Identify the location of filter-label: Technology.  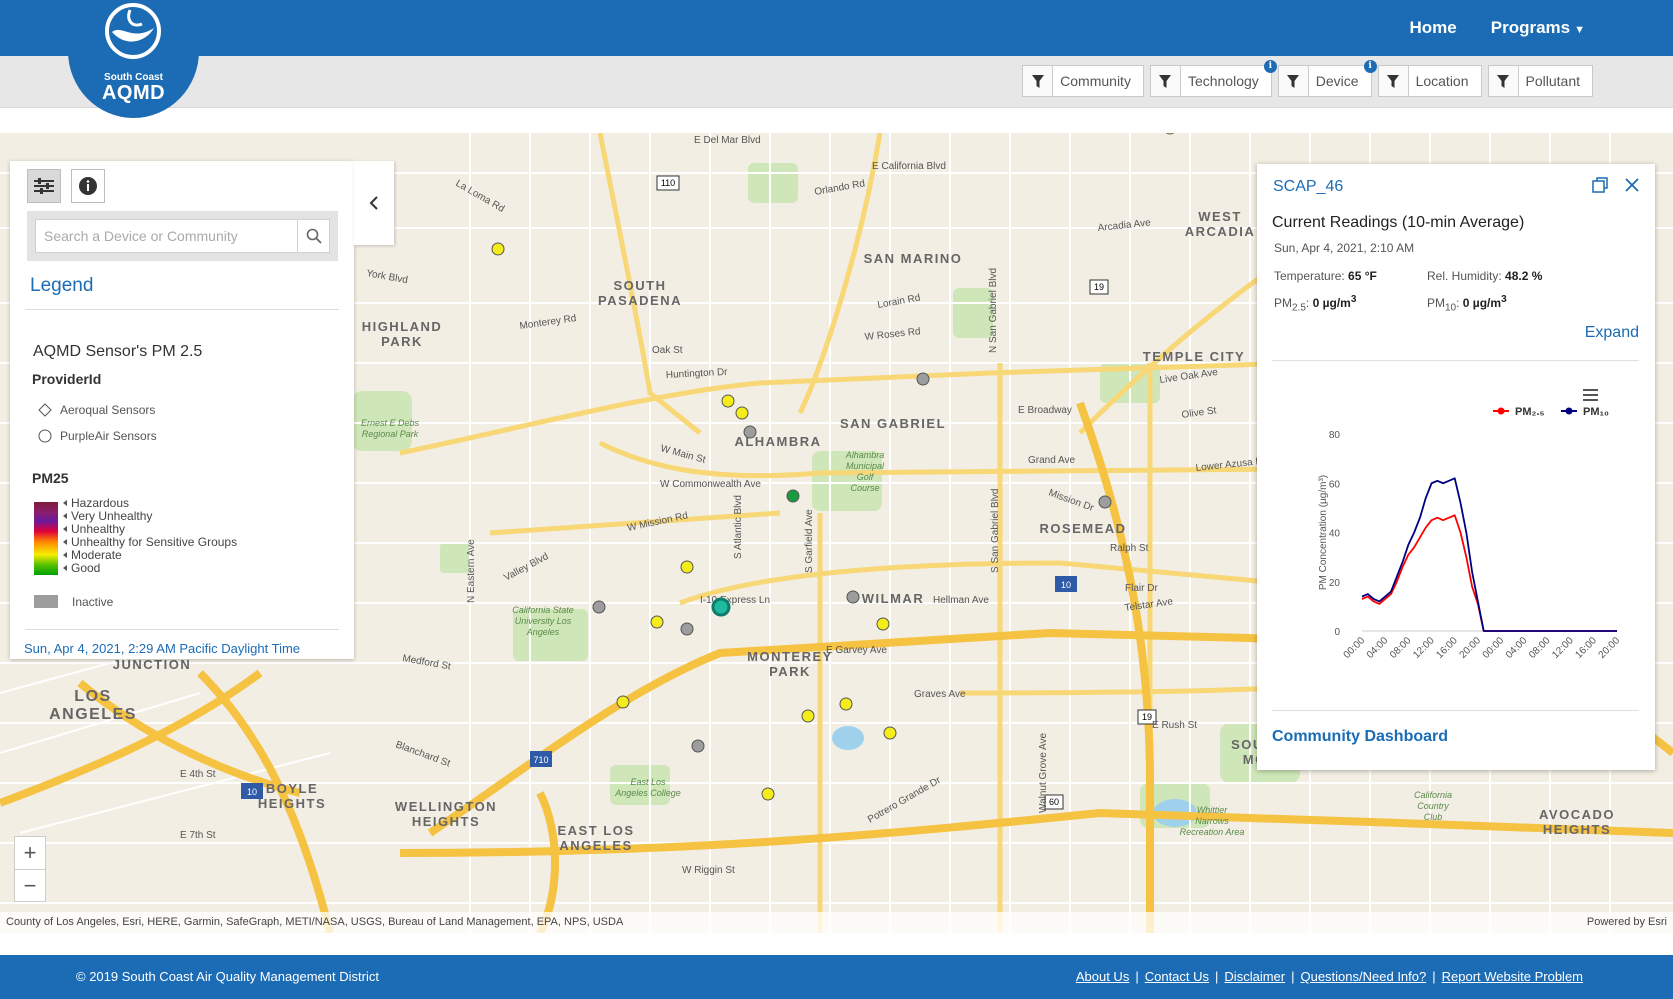
(1223, 81).